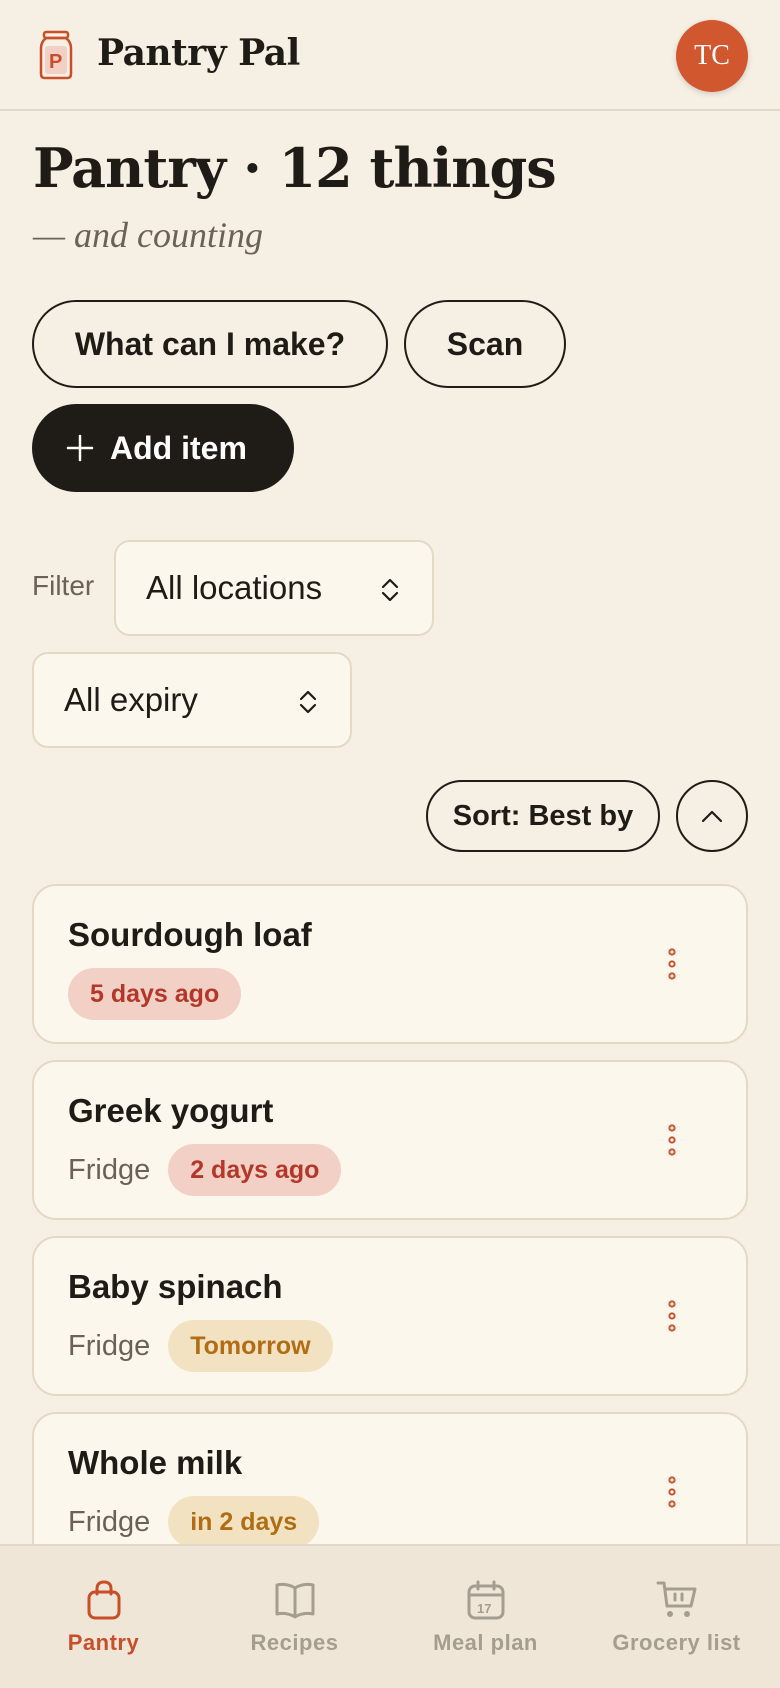  I want to click on nav-item-grocery-list: Grocery list, so click(676, 1617).